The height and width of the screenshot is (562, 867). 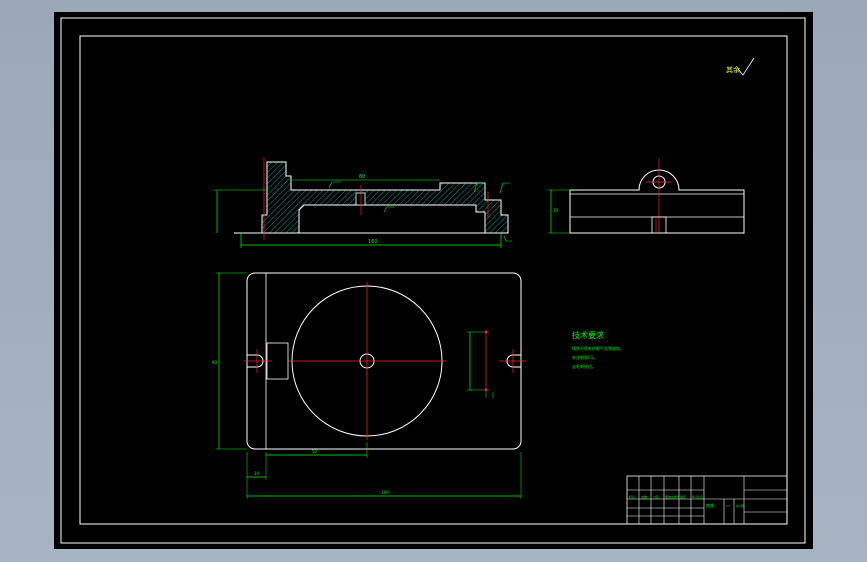 I want to click on roughness-note: 其余, so click(x=740, y=66).